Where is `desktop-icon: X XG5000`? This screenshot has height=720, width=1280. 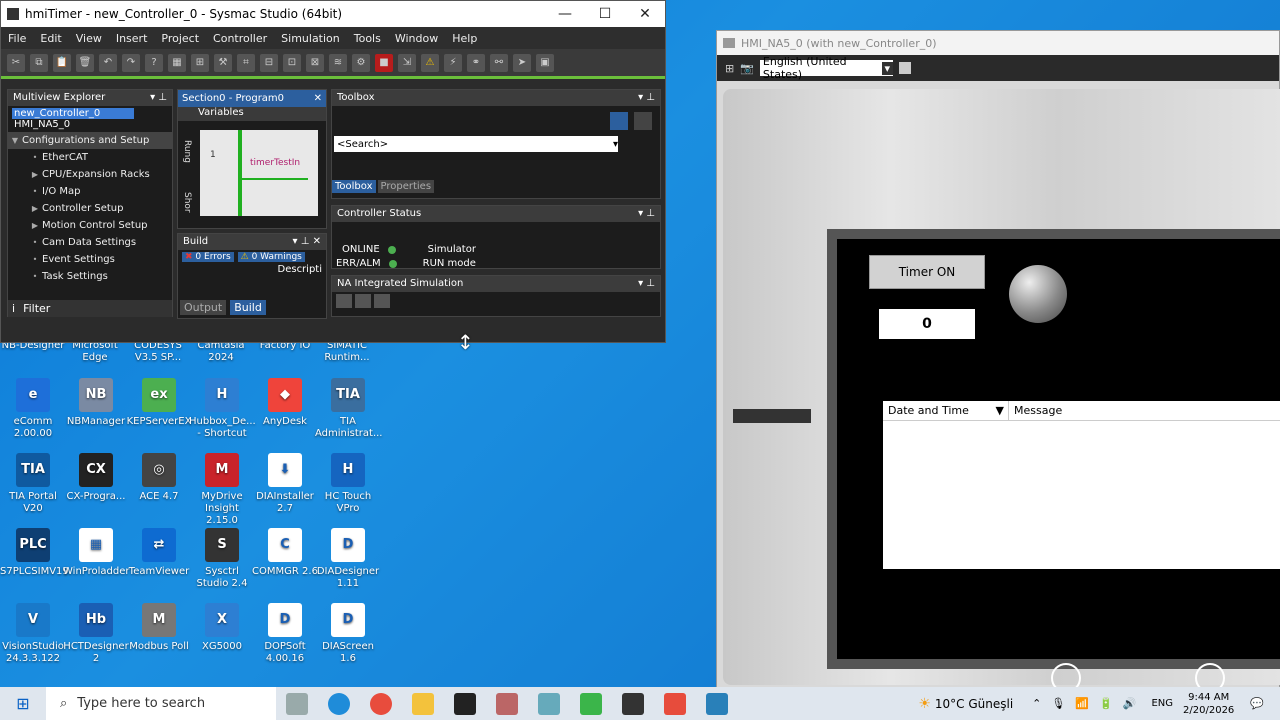 desktop-icon: X XG5000 is located at coordinates (222, 628).